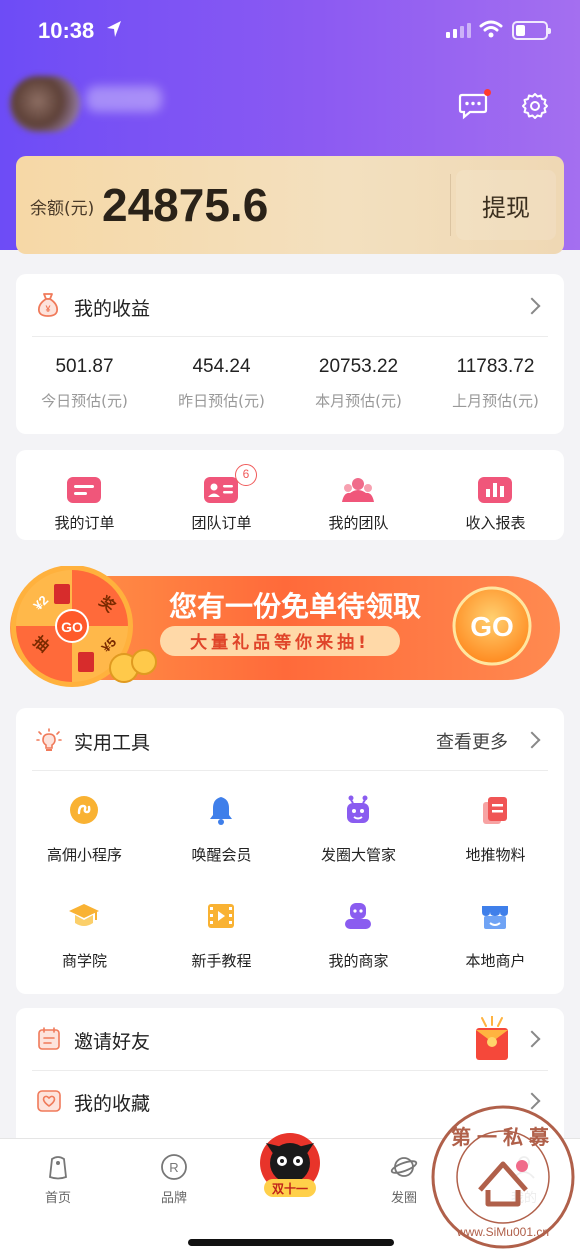  What do you see at coordinates (290, 1188) in the screenshot?
I see `double-eleven-label: 双十一` at bounding box center [290, 1188].